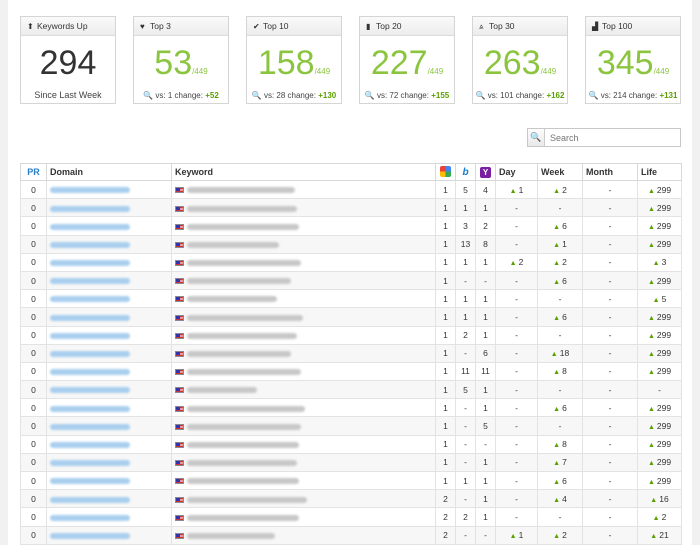 The image size is (700, 545). What do you see at coordinates (610, 172) in the screenshot?
I see `col-header-month: Month` at bounding box center [610, 172].